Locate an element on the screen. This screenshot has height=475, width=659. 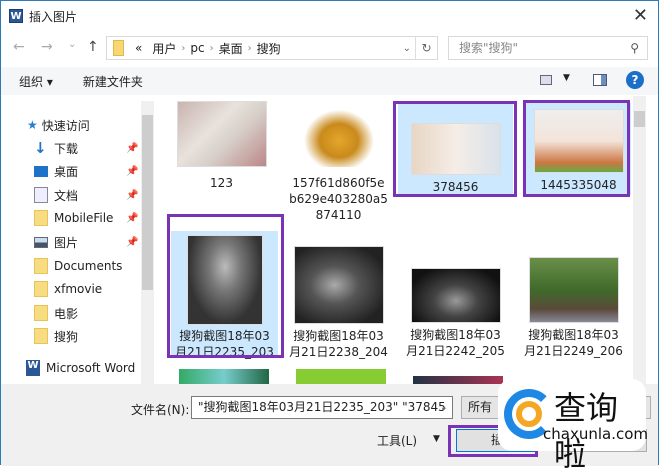
breadcrumb-sogou: 搜狗 is located at coordinates (269, 48).